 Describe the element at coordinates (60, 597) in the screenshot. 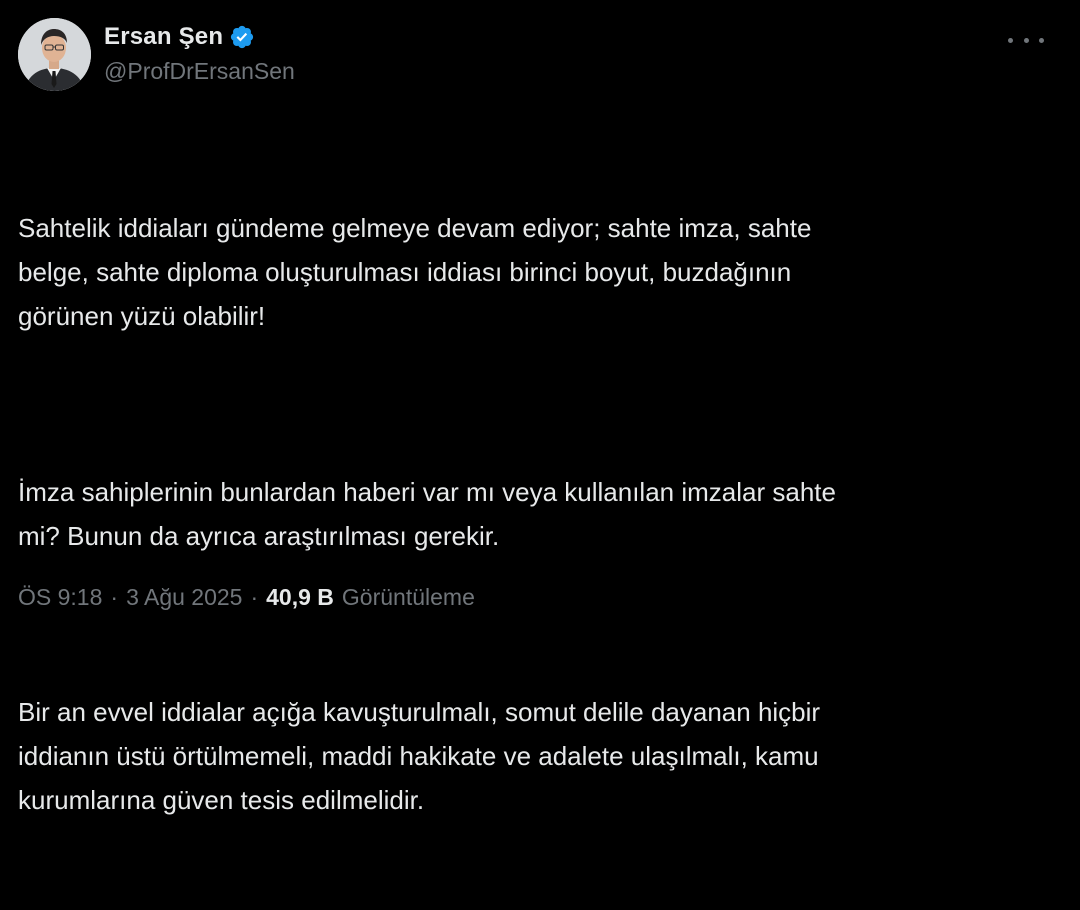

I see `tweet-time: ÖS 9:18` at that location.